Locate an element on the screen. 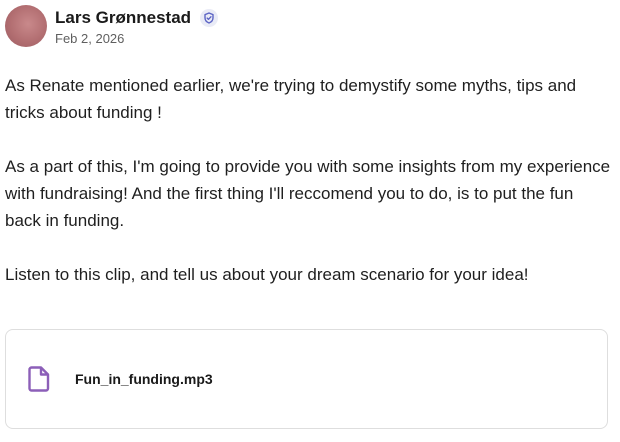 This screenshot has width=620, height=442. shield-check-icon is located at coordinates (209, 17).